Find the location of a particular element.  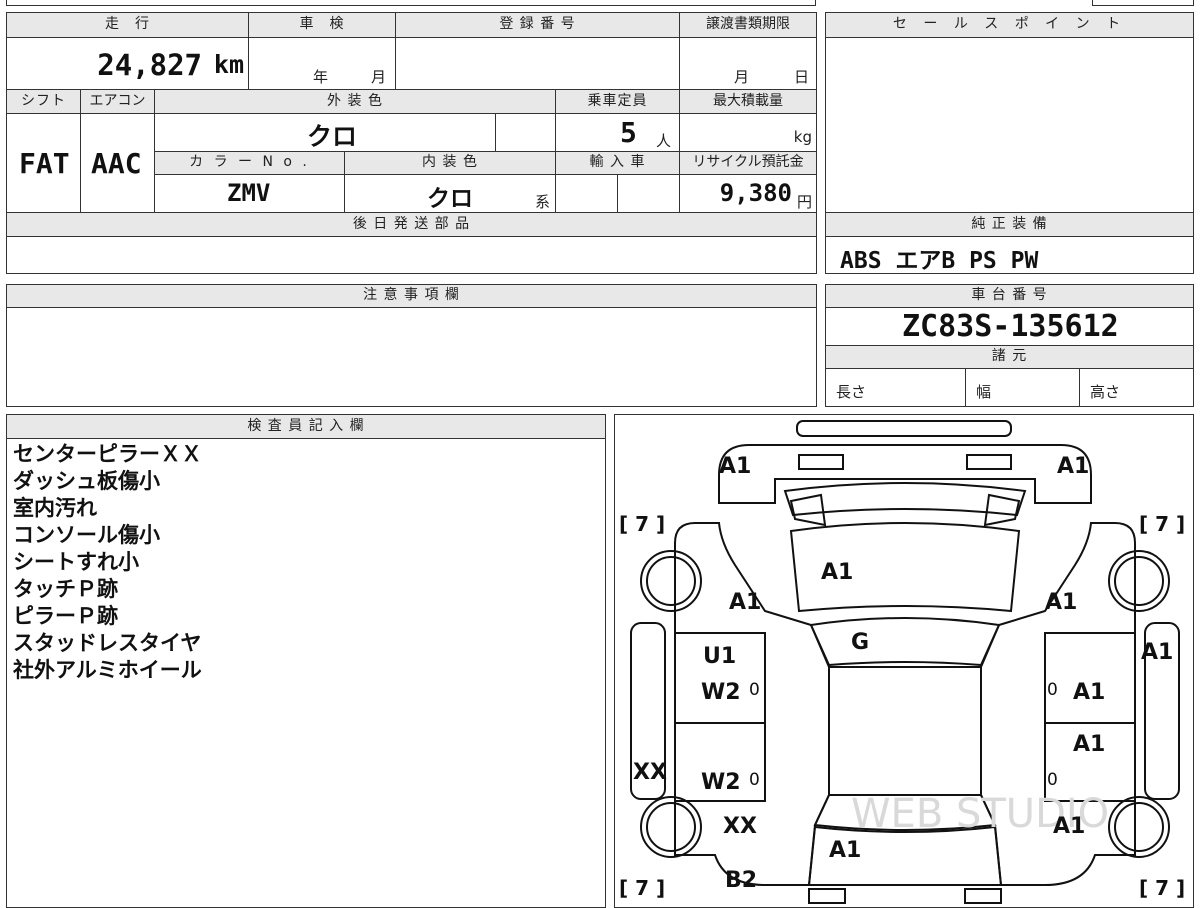

code-rear-door-right-0: 0 is located at coordinates (1052, 780).